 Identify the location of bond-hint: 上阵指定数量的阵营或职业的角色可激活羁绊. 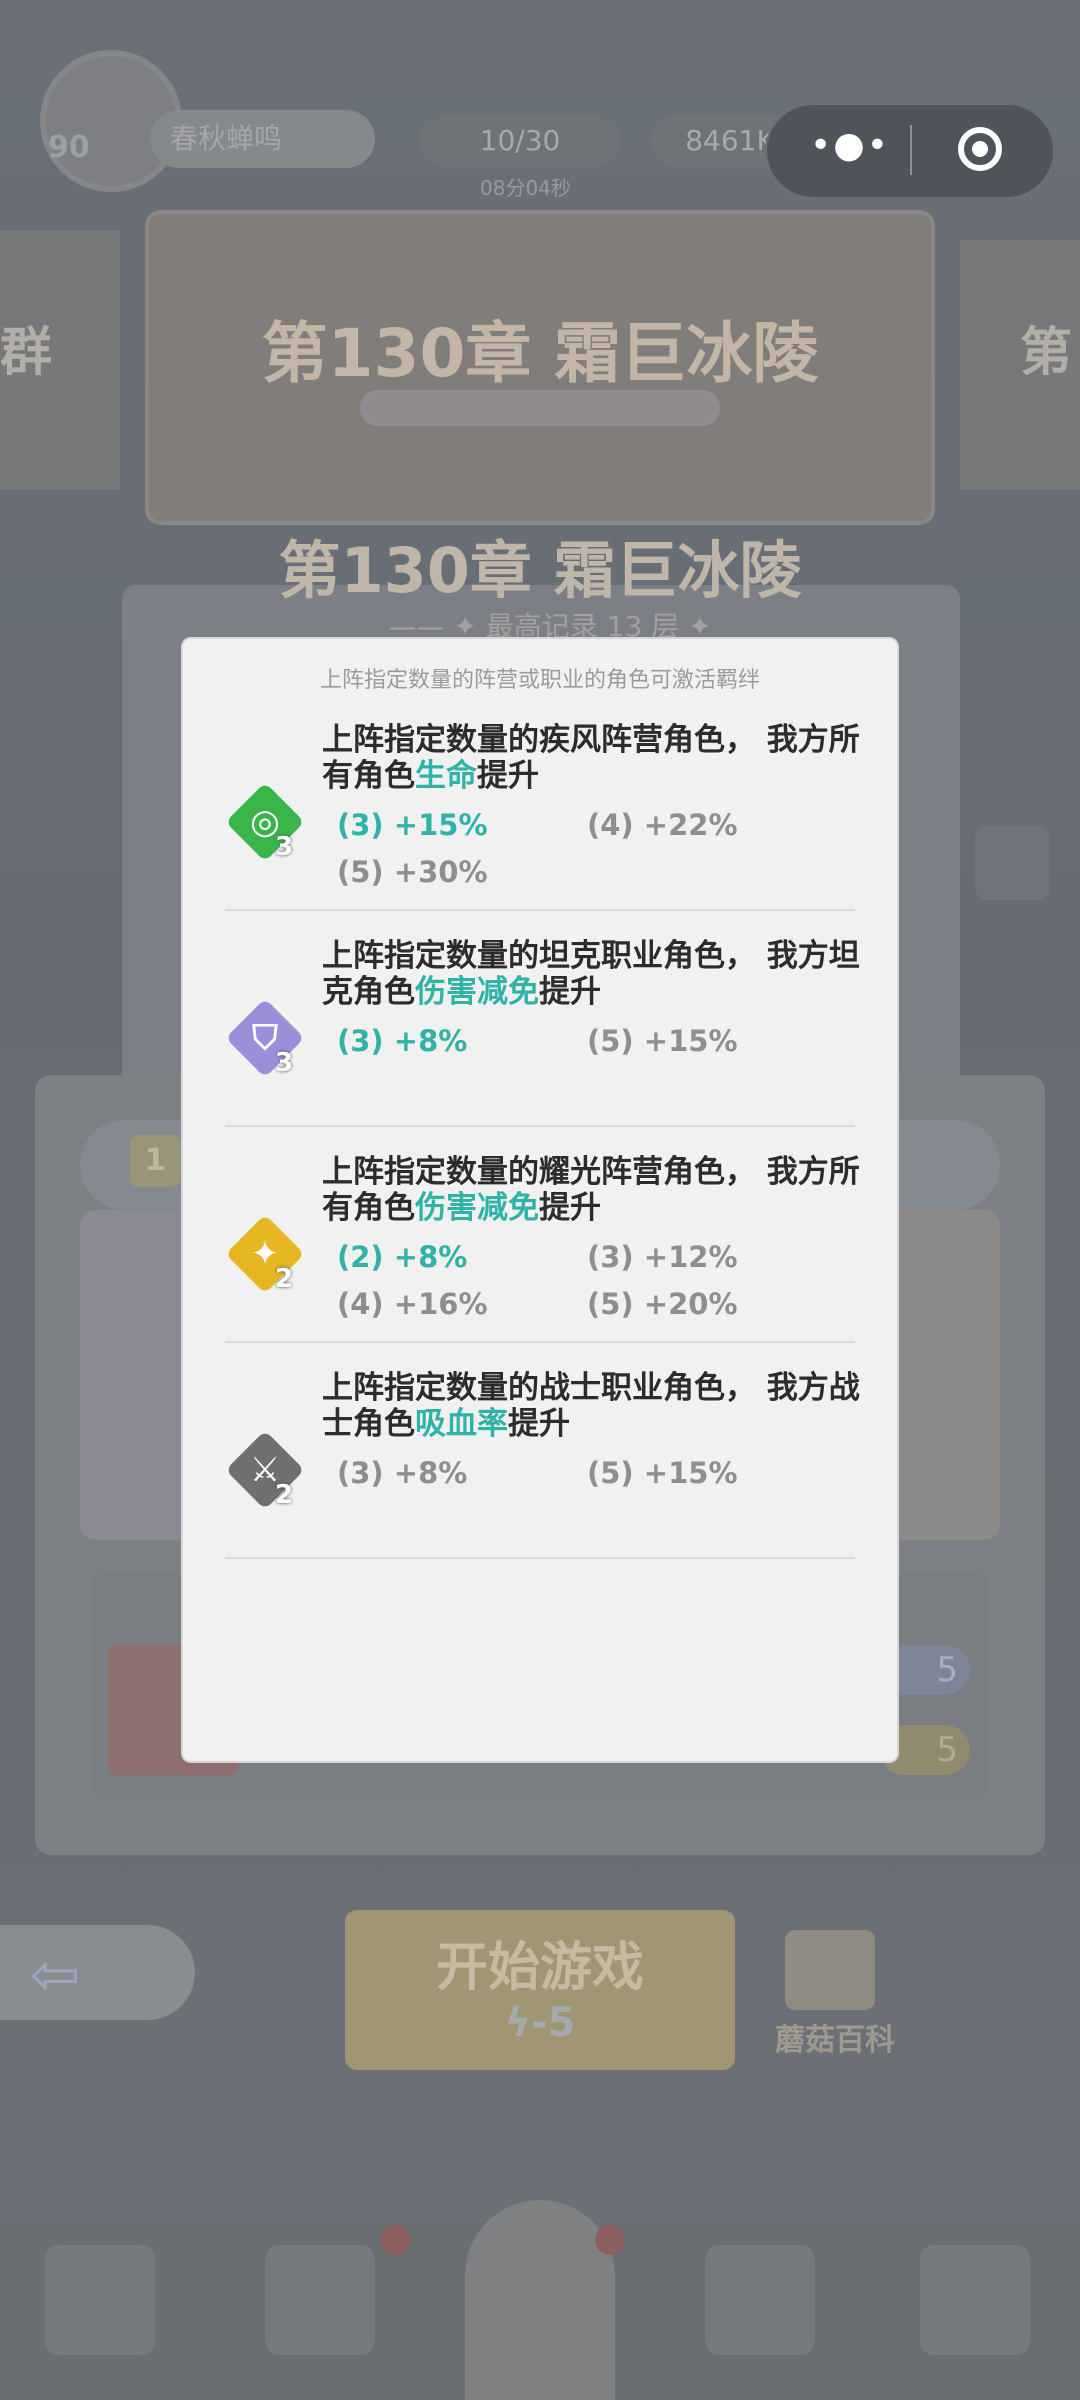
(539, 680).